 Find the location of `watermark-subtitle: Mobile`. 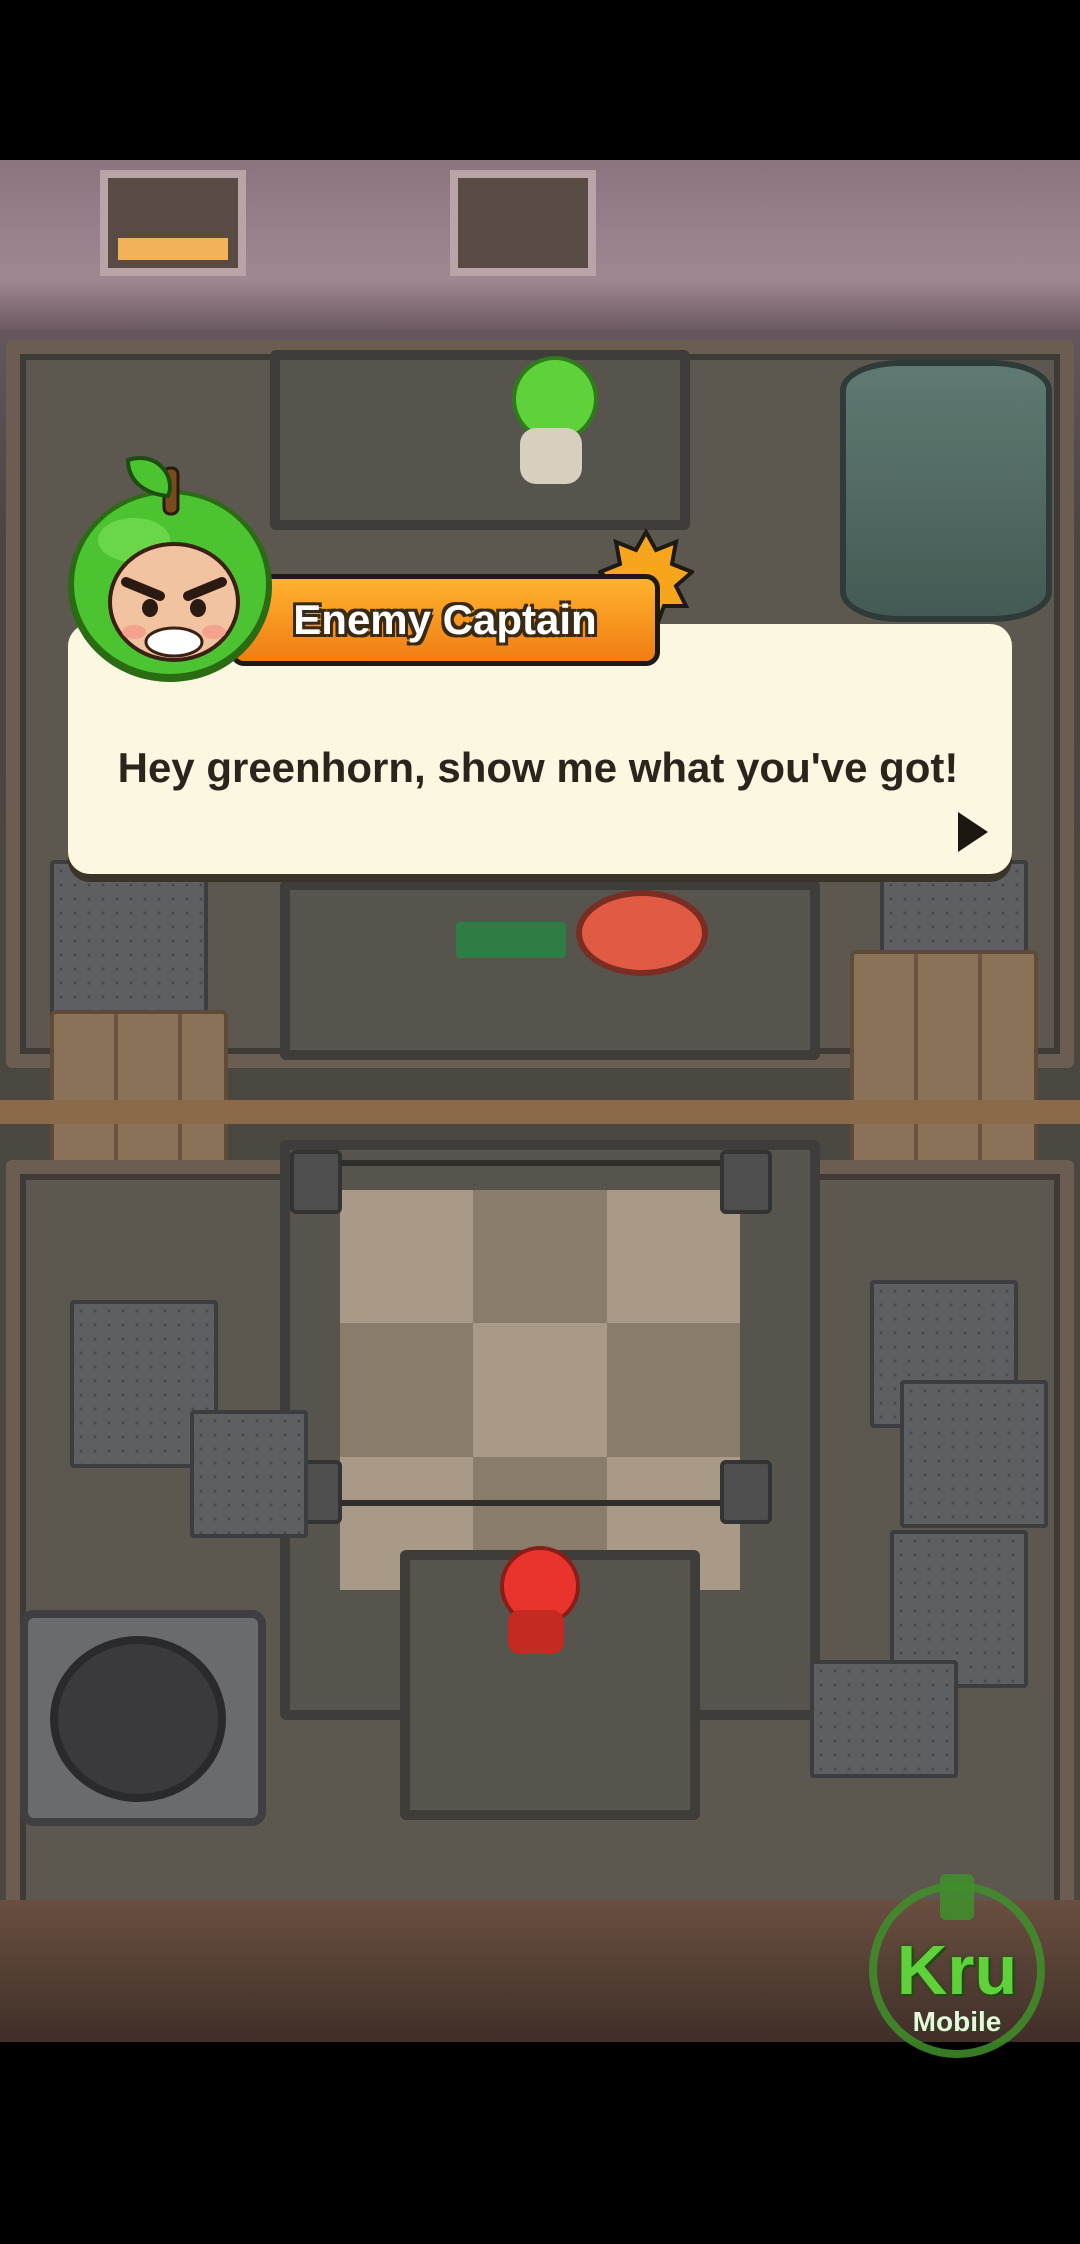

watermark-subtitle: Mobile is located at coordinates (957, 2021).